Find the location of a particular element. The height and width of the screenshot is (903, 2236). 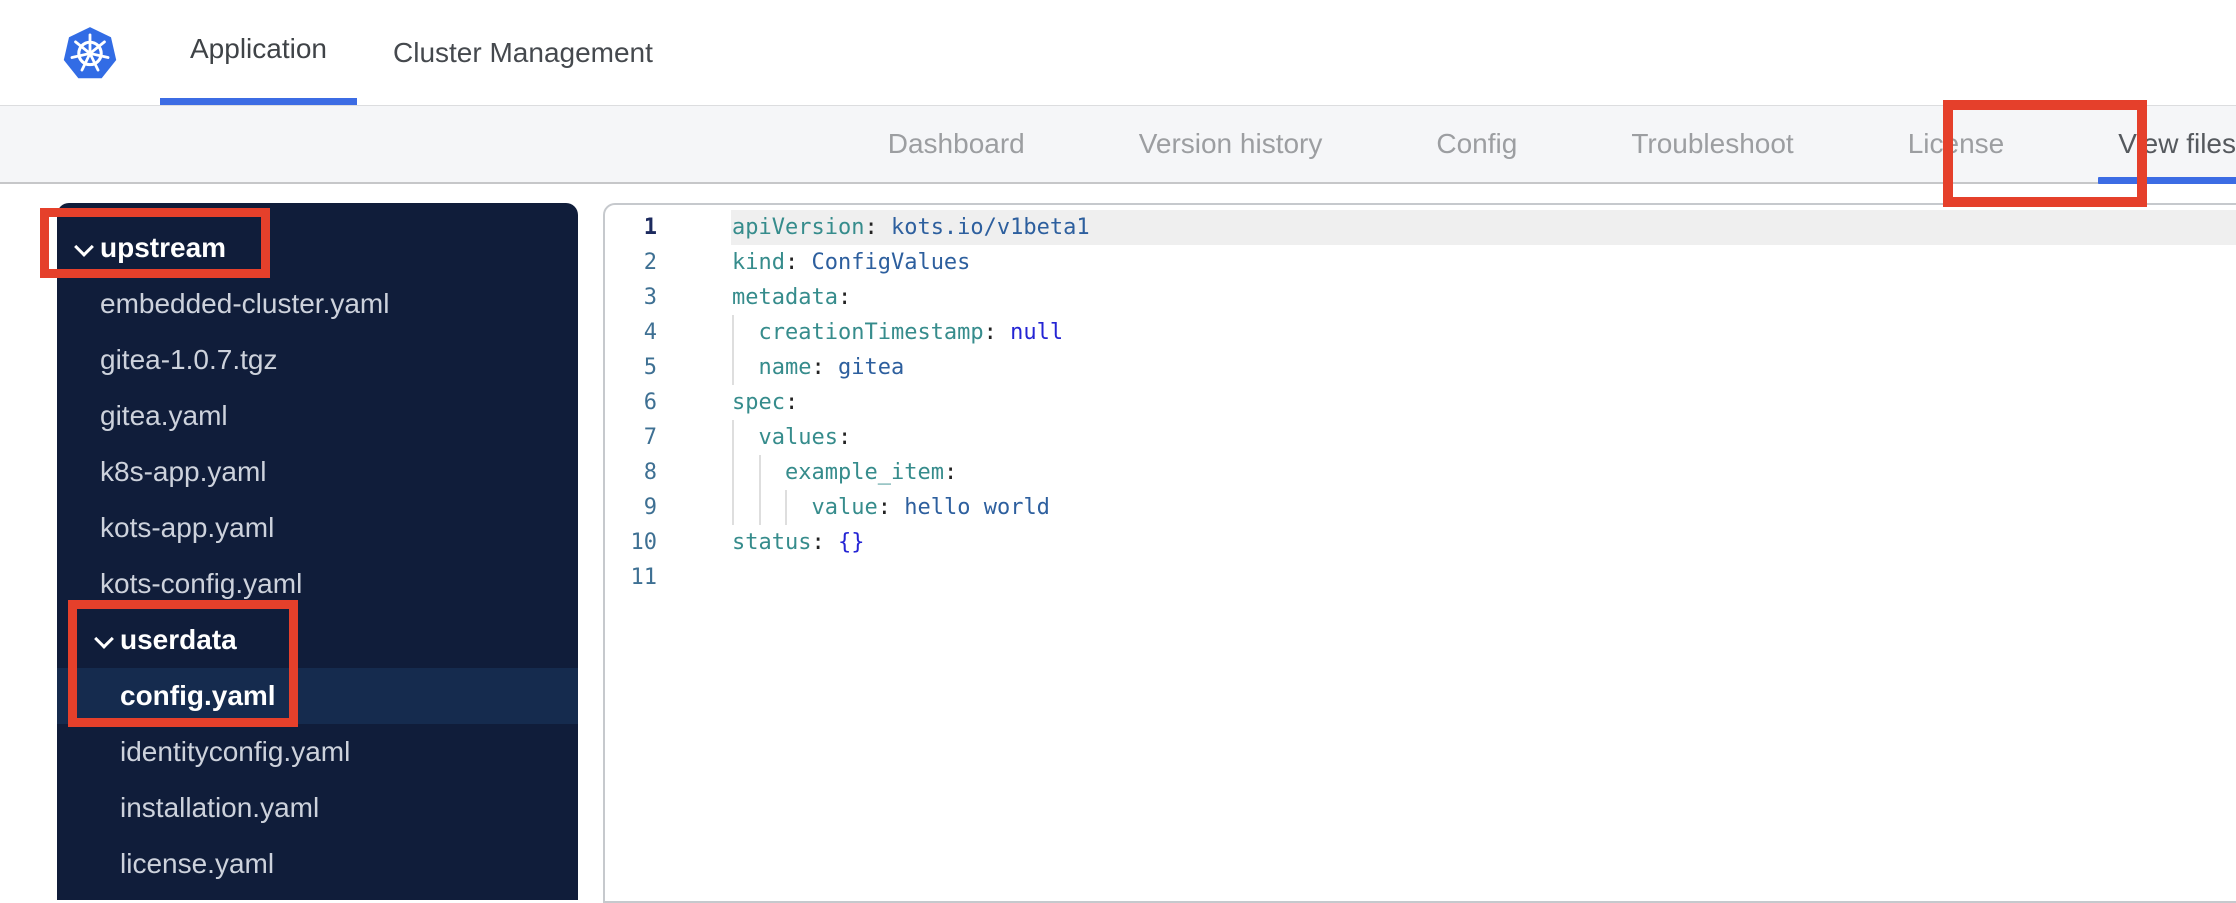

line-number: 3 is located at coordinates (650, 297).